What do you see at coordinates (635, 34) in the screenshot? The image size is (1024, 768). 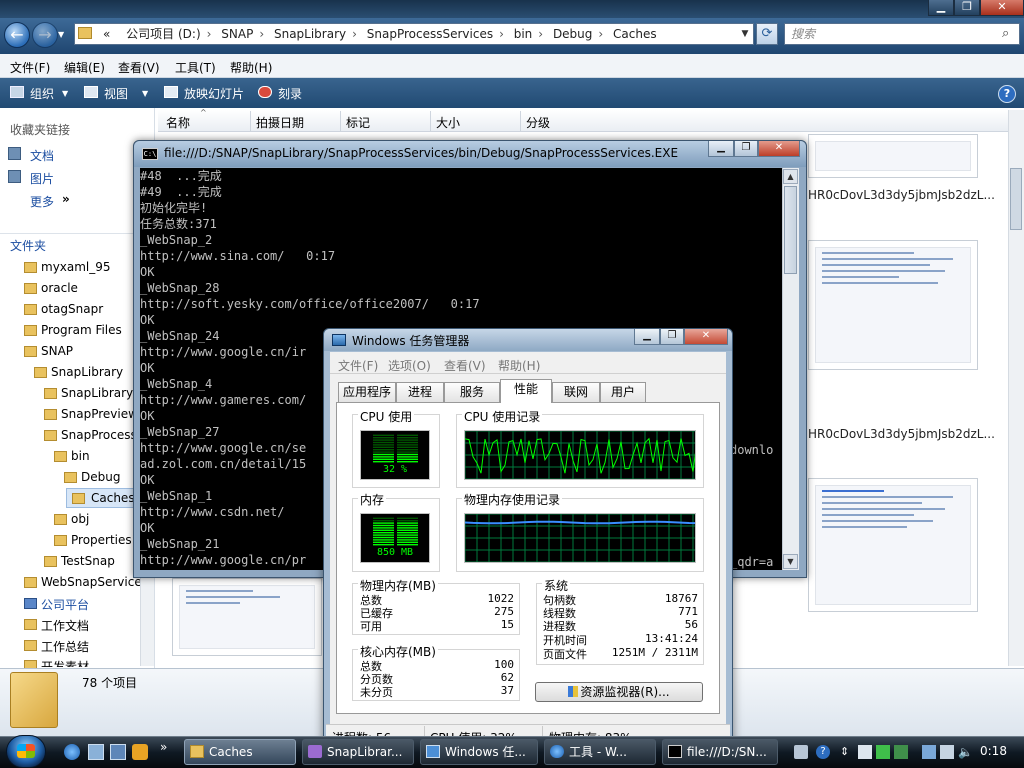 I see `crumb-caches: Caches` at bounding box center [635, 34].